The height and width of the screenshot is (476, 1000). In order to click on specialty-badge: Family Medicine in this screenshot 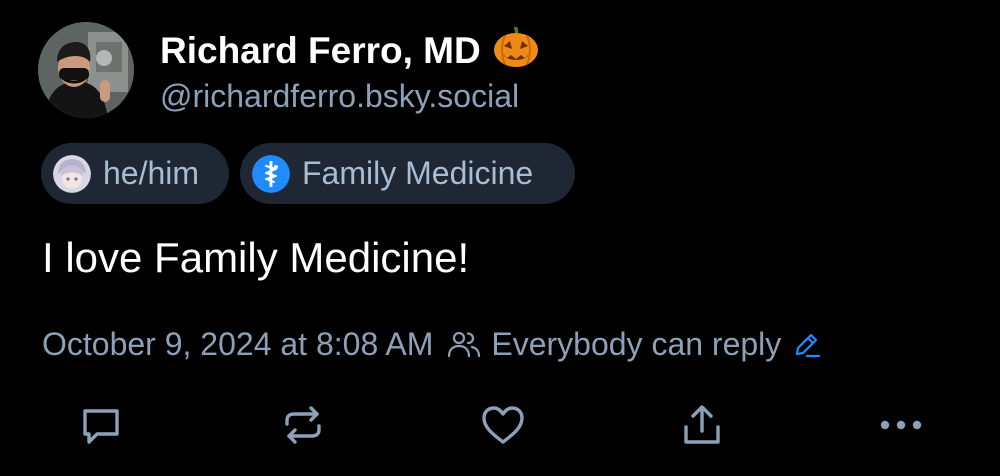, I will do `click(407, 173)`.